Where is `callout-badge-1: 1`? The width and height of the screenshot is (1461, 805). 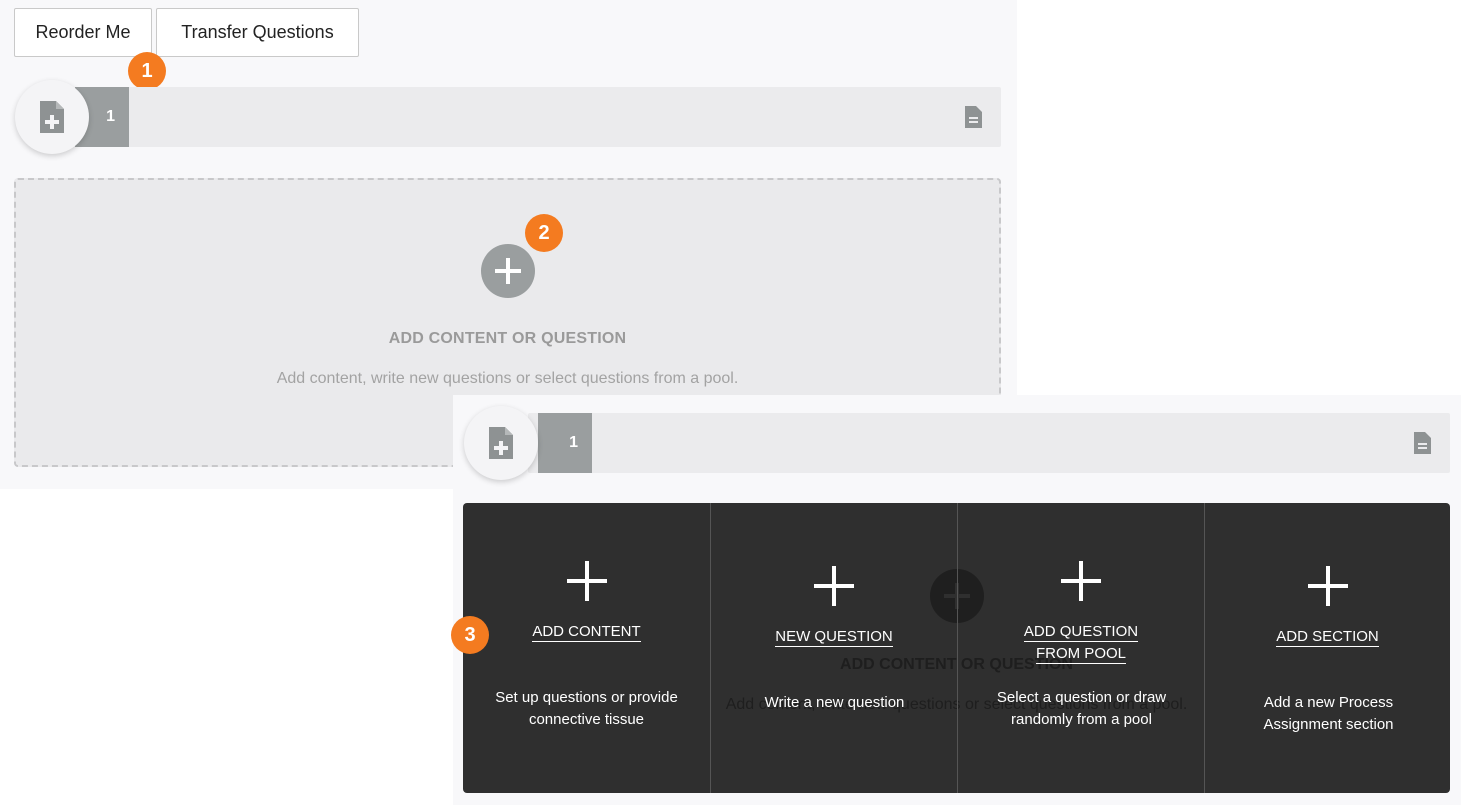
callout-badge-1: 1 is located at coordinates (147, 71).